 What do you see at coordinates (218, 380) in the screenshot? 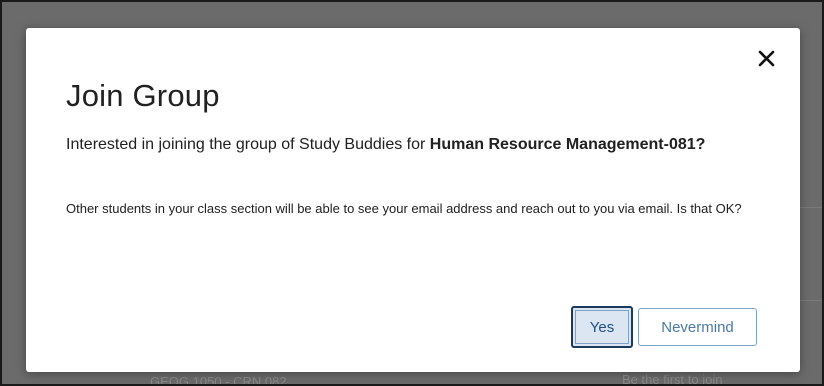
I see `background-course-label: GEOG 1050 - CRN 082` at bounding box center [218, 380].